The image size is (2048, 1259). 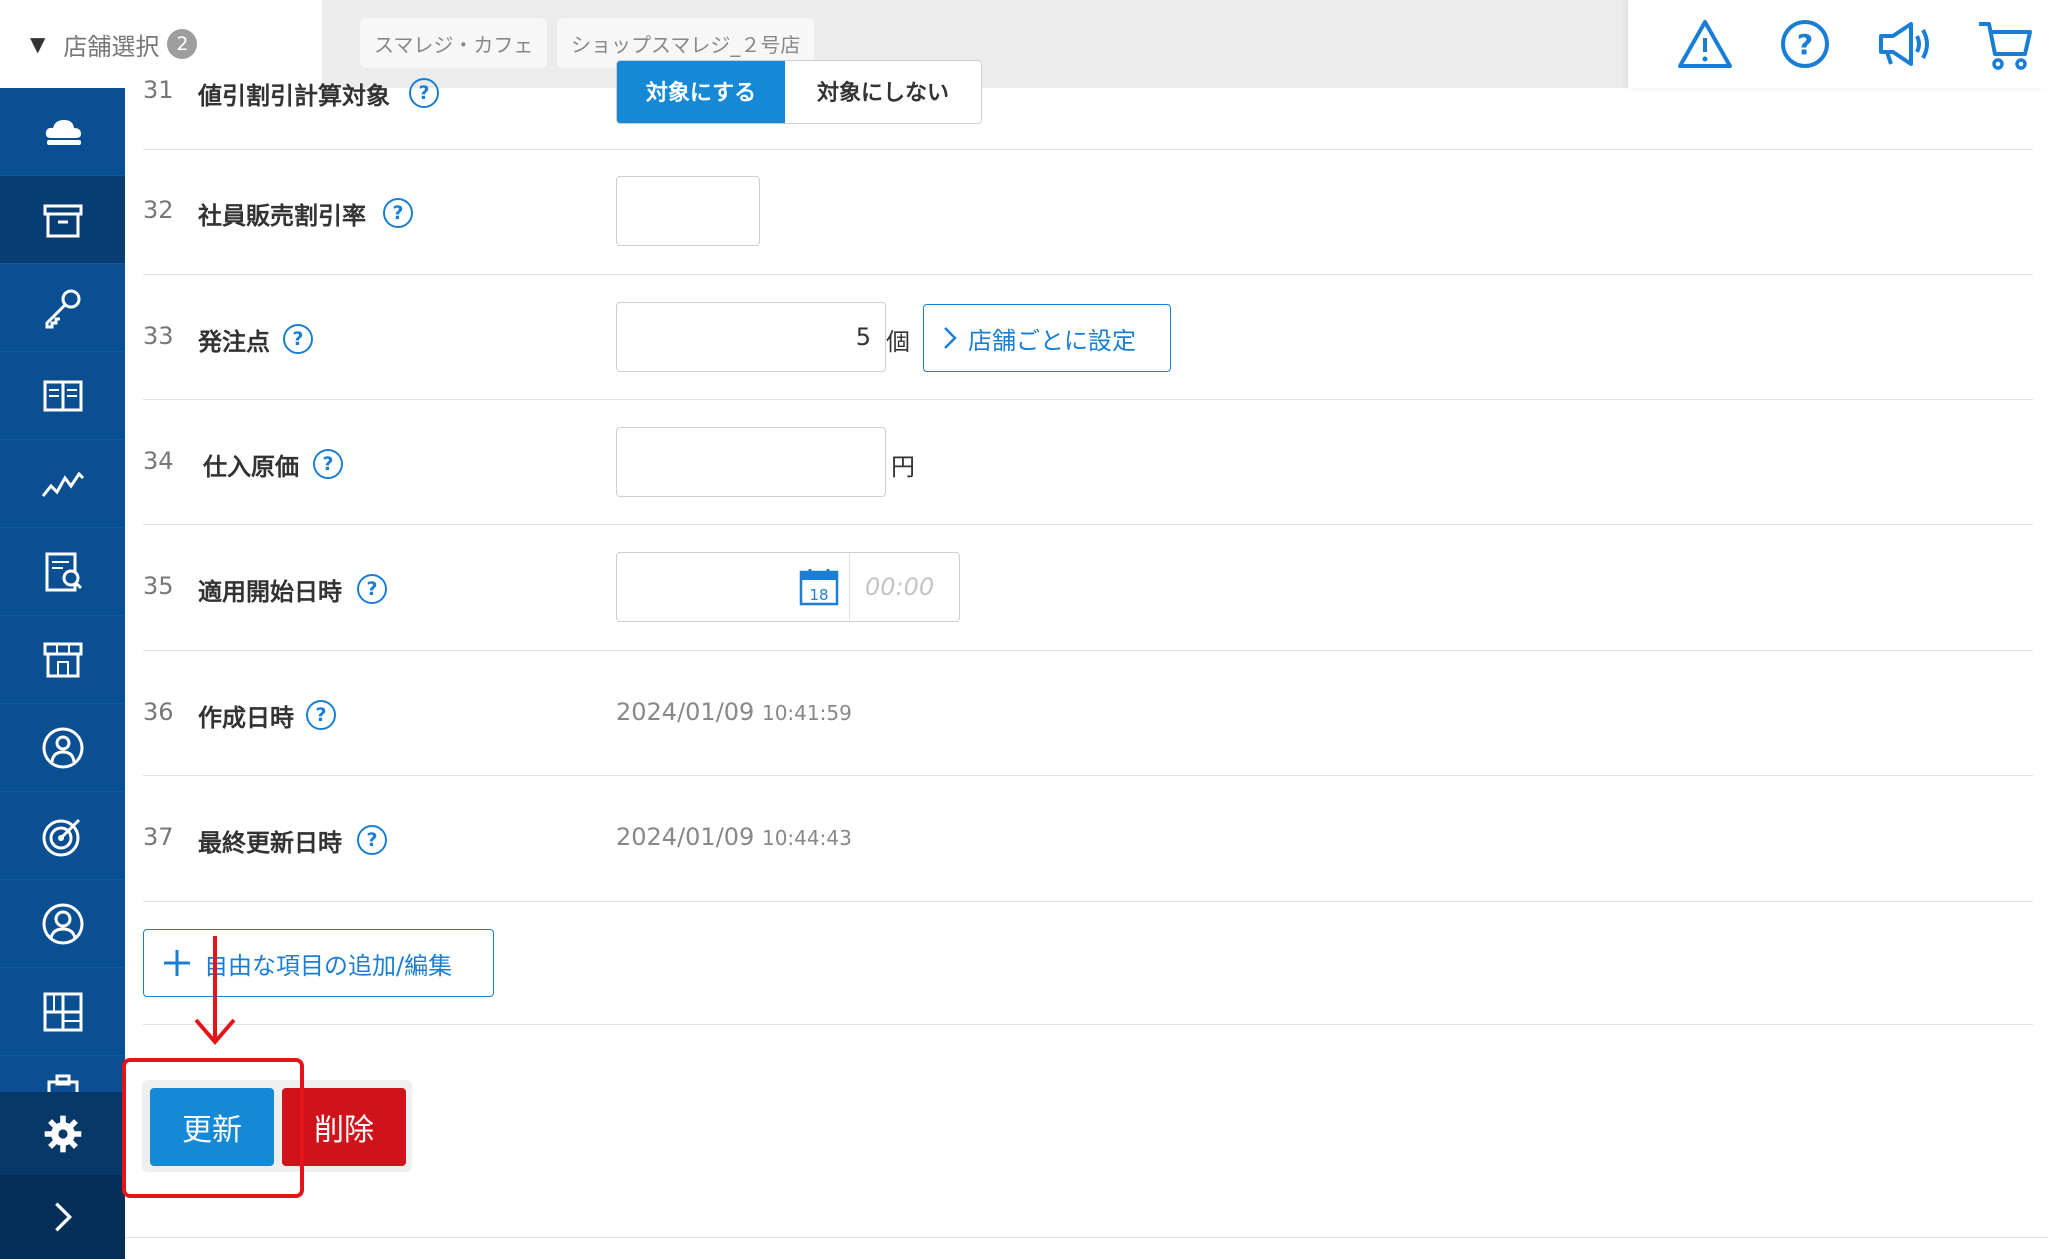 I want to click on field-row-37: 37 最終更新日時 ? 2024/01/09 10:44:43, so click(x=1088, y=838).